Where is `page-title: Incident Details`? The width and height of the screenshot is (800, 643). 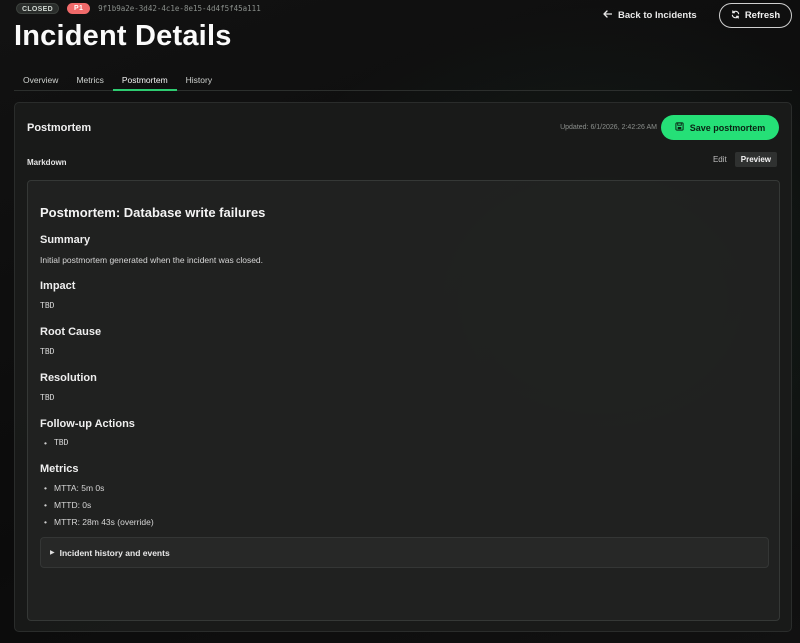 page-title: Incident Details is located at coordinates (123, 36).